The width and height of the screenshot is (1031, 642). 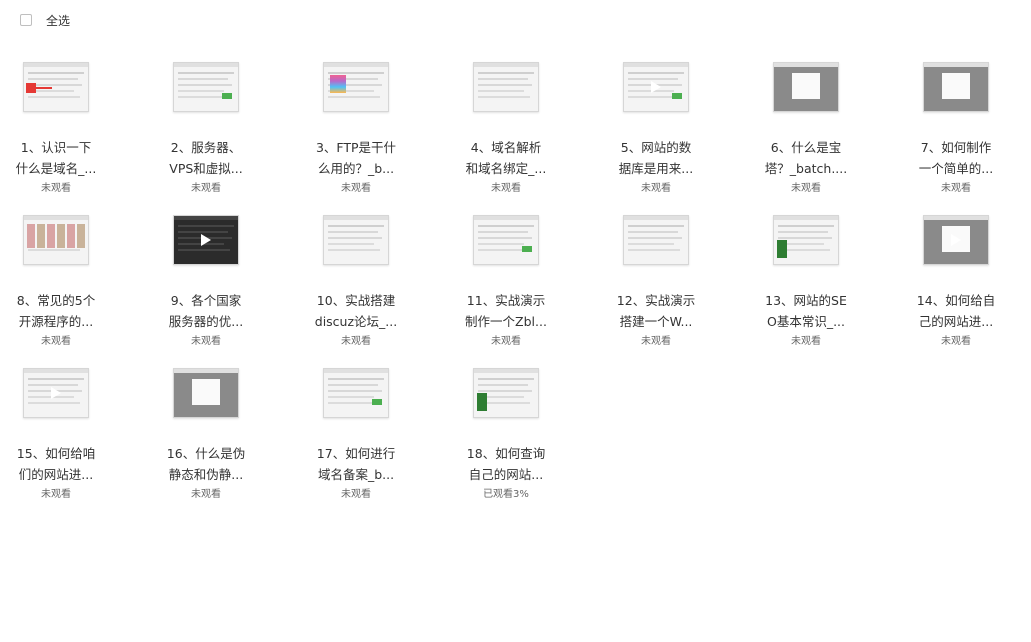 What do you see at coordinates (956, 282) in the screenshot?
I see `video-item: 14、如何给自 己的网站进... 未观看` at bounding box center [956, 282].